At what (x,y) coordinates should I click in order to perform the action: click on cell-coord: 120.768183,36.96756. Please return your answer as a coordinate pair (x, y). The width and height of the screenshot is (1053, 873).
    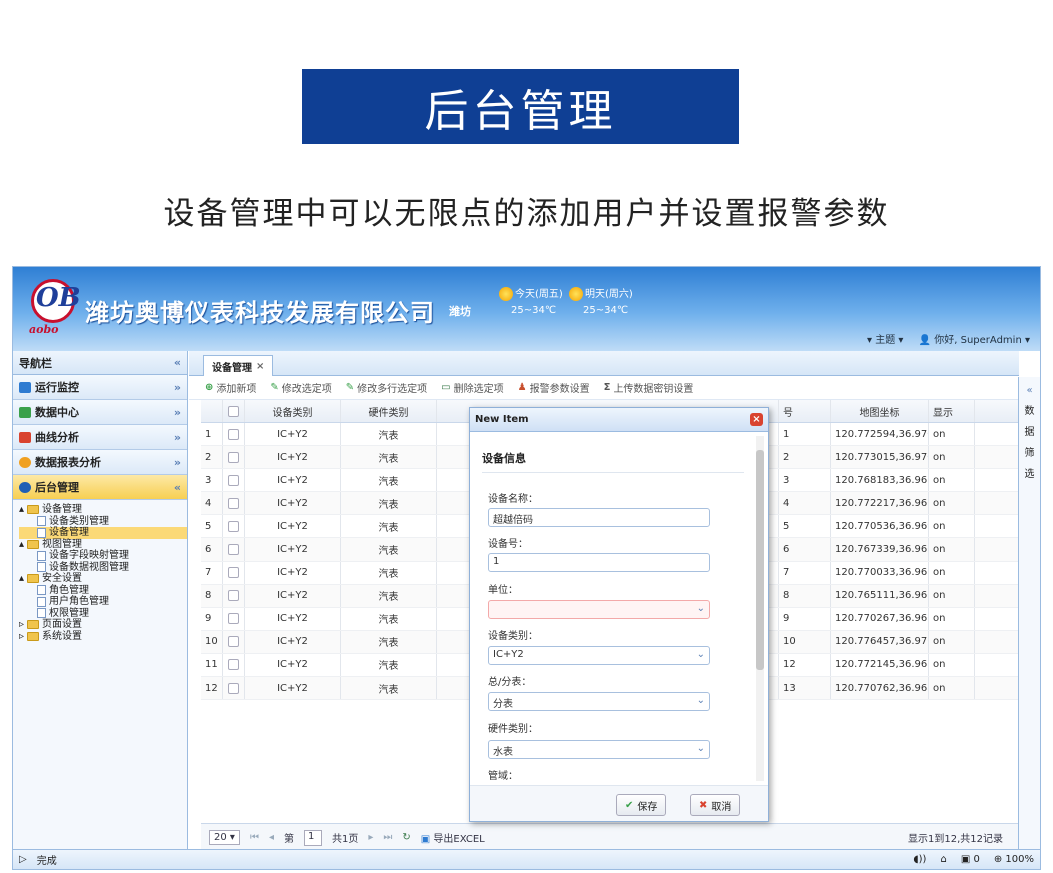
    Looking at the image, I should click on (880, 480).